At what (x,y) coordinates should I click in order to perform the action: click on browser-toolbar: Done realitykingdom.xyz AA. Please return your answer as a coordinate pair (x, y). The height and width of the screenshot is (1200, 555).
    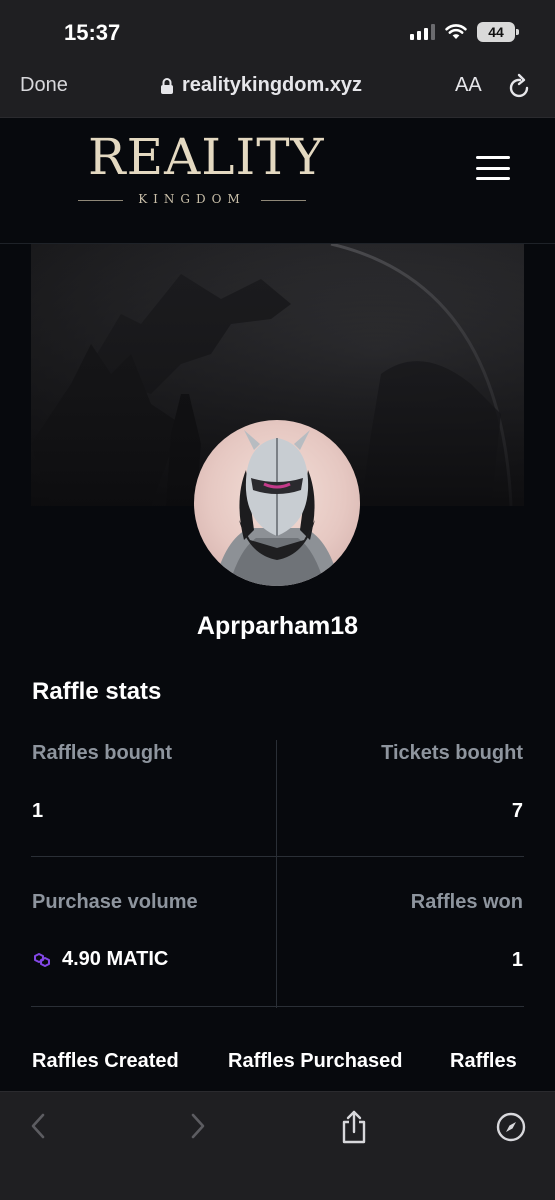
    Looking at the image, I should click on (277, 89).